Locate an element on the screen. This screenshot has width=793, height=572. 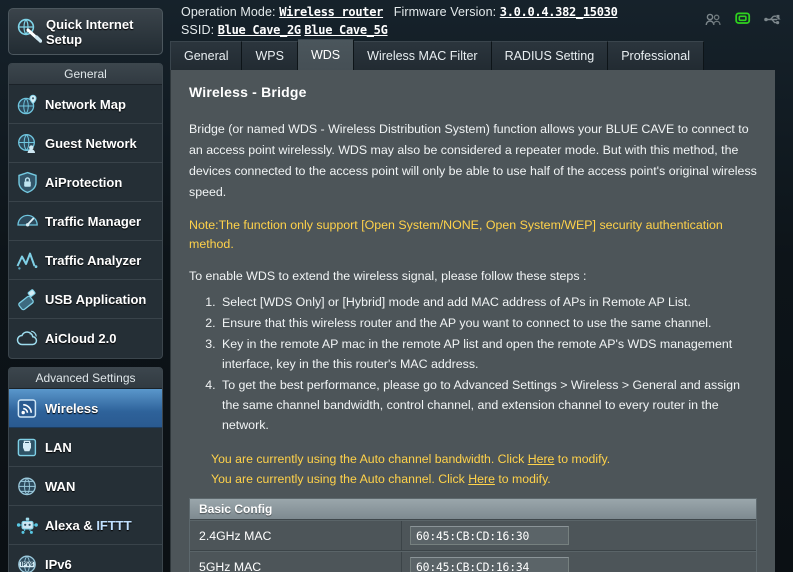
channel-bandwidth-here-link: Here is located at coordinates (541, 459).